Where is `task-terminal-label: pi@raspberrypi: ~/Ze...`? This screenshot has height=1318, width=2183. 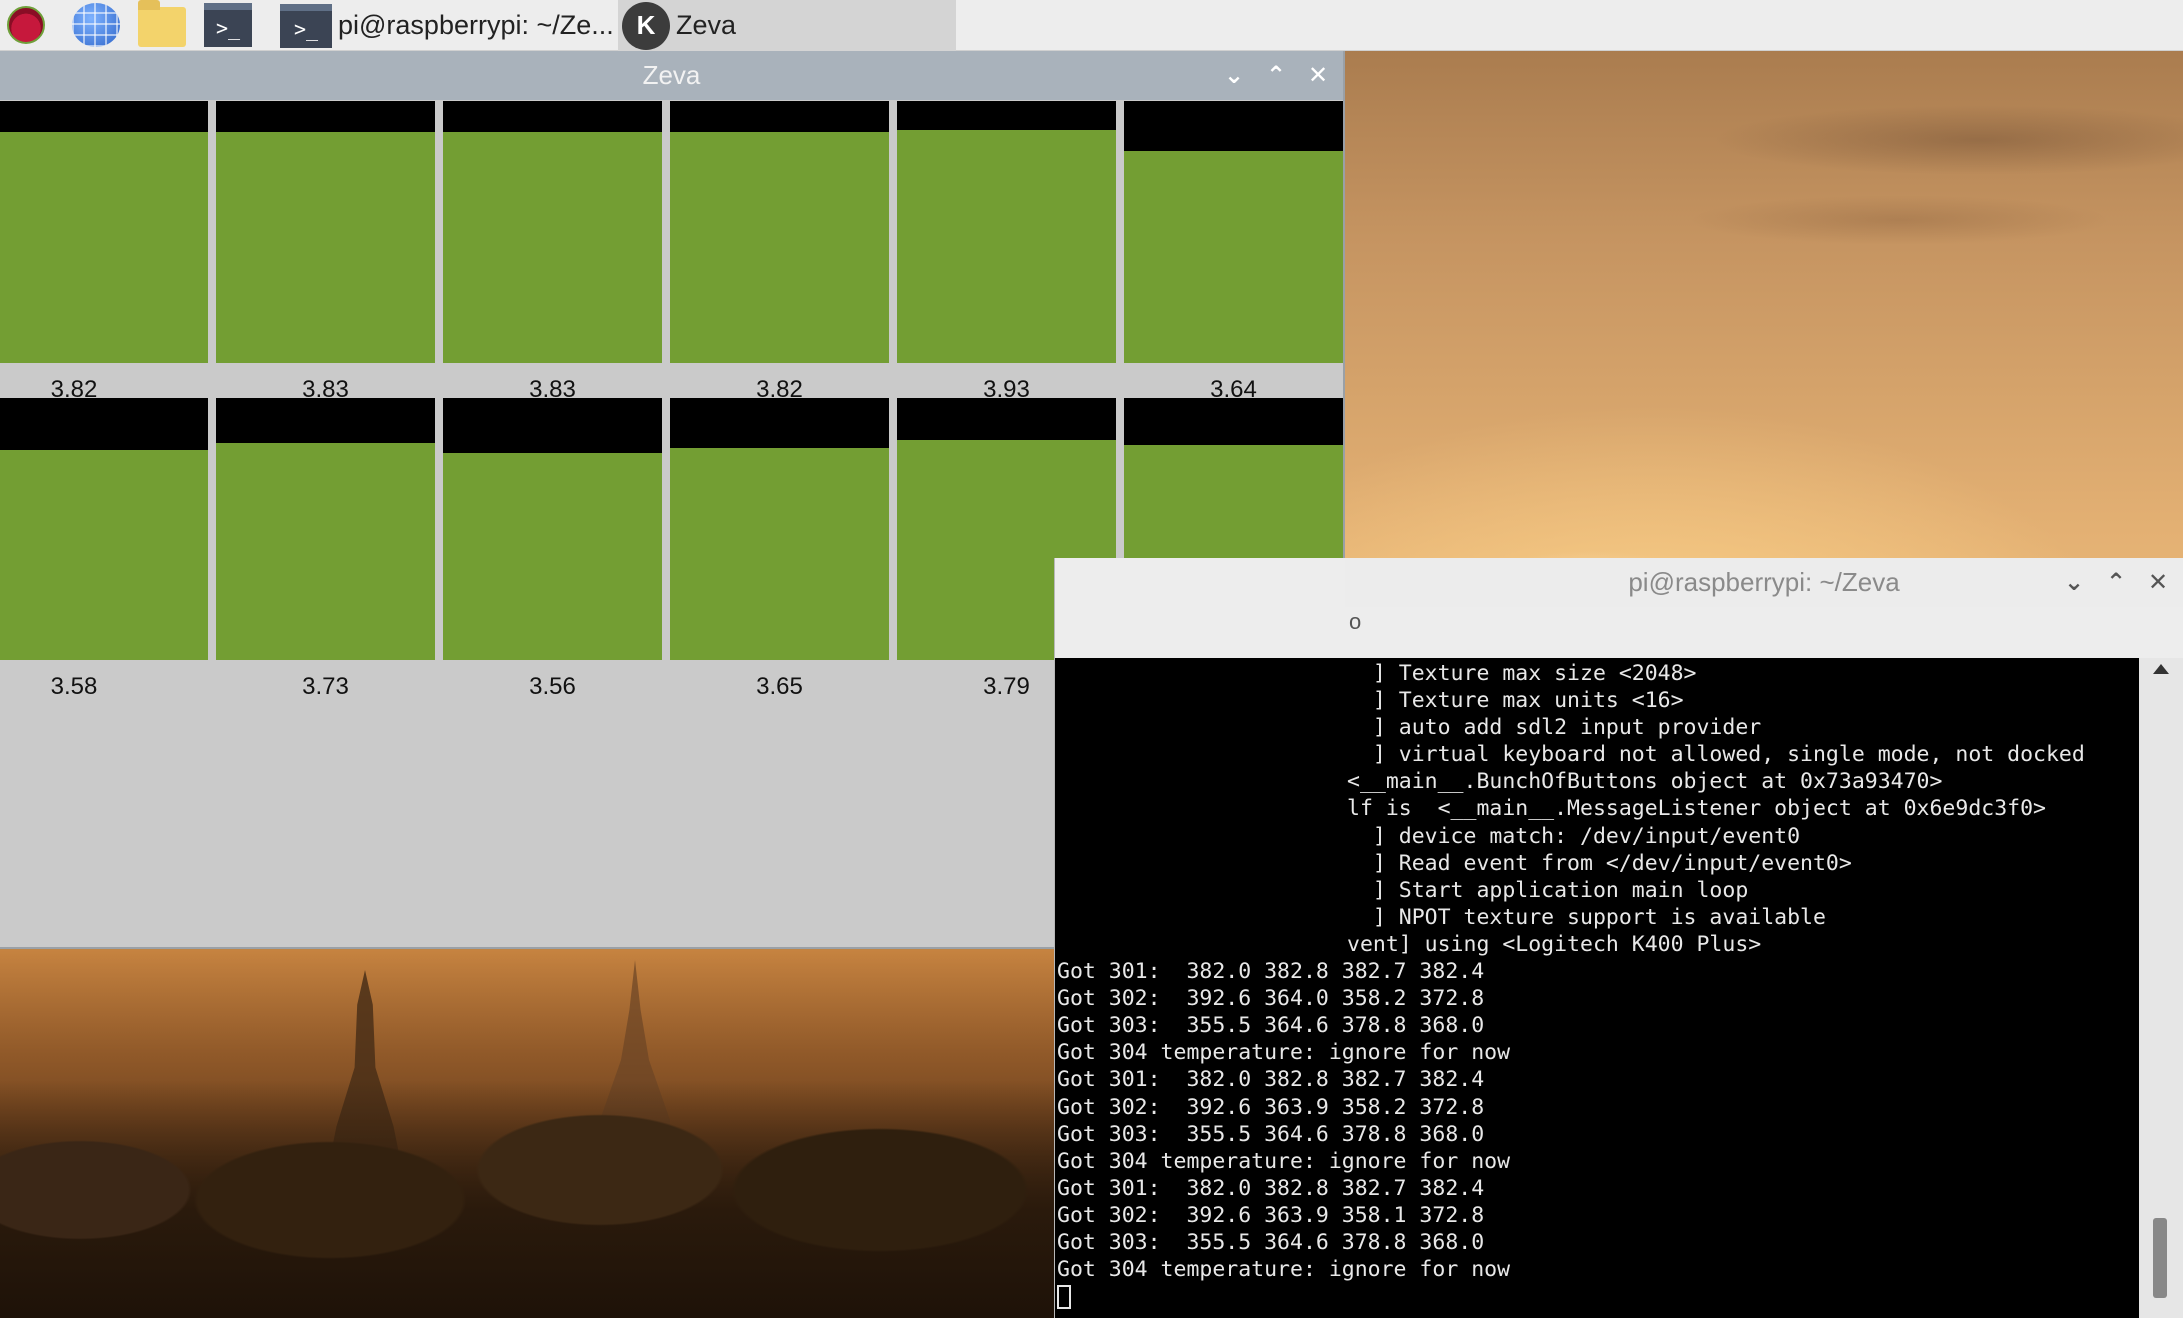
task-terminal-label: pi@raspberrypi: ~/Ze... is located at coordinates (476, 25).